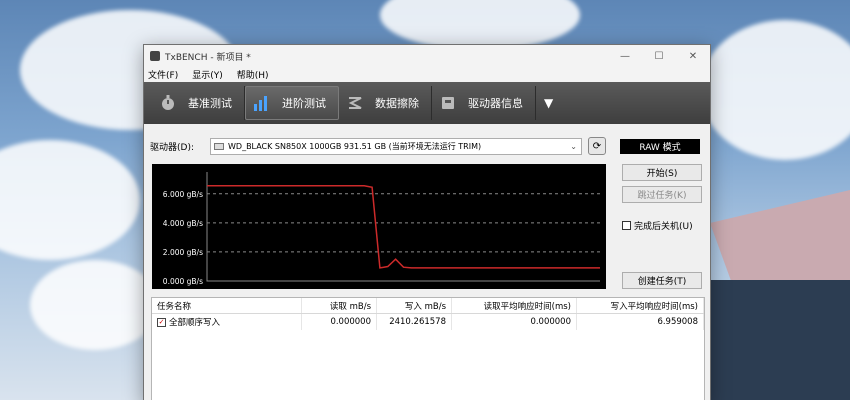 The image size is (850, 400). What do you see at coordinates (163, 74) in the screenshot?
I see `menu-file: 文件(F)` at bounding box center [163, 74].